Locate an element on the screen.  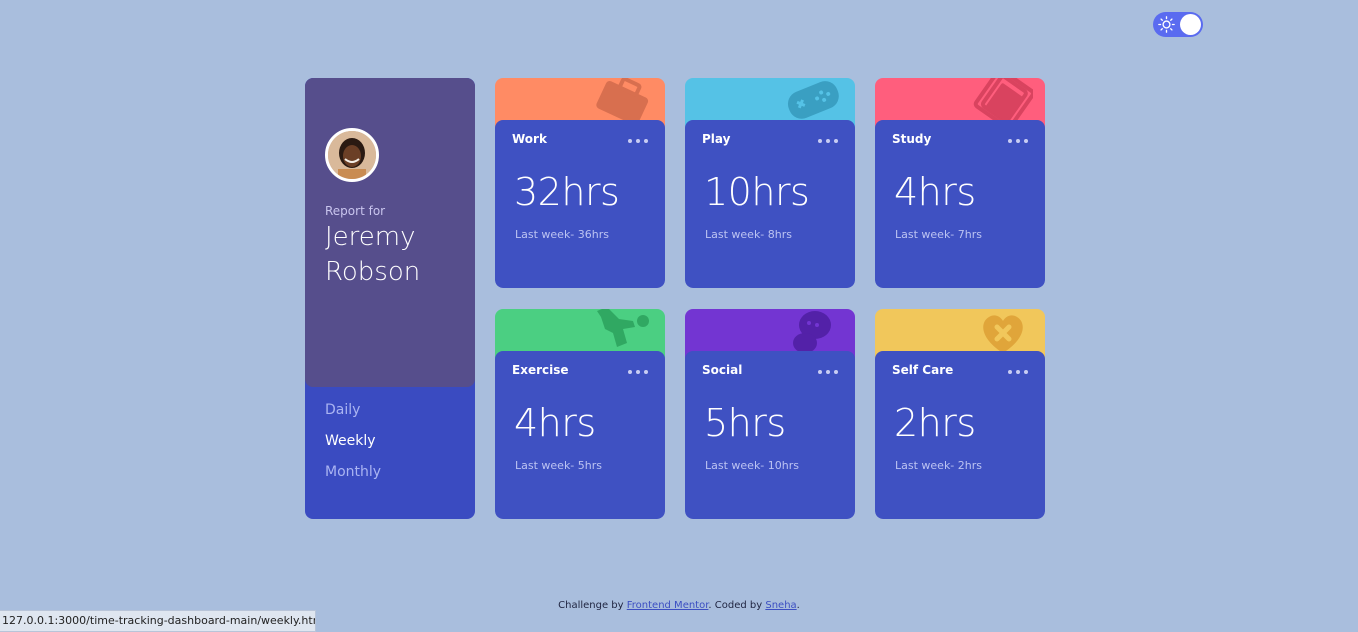
footer-prefix: Challenge by is located at coordinates (592, 605).